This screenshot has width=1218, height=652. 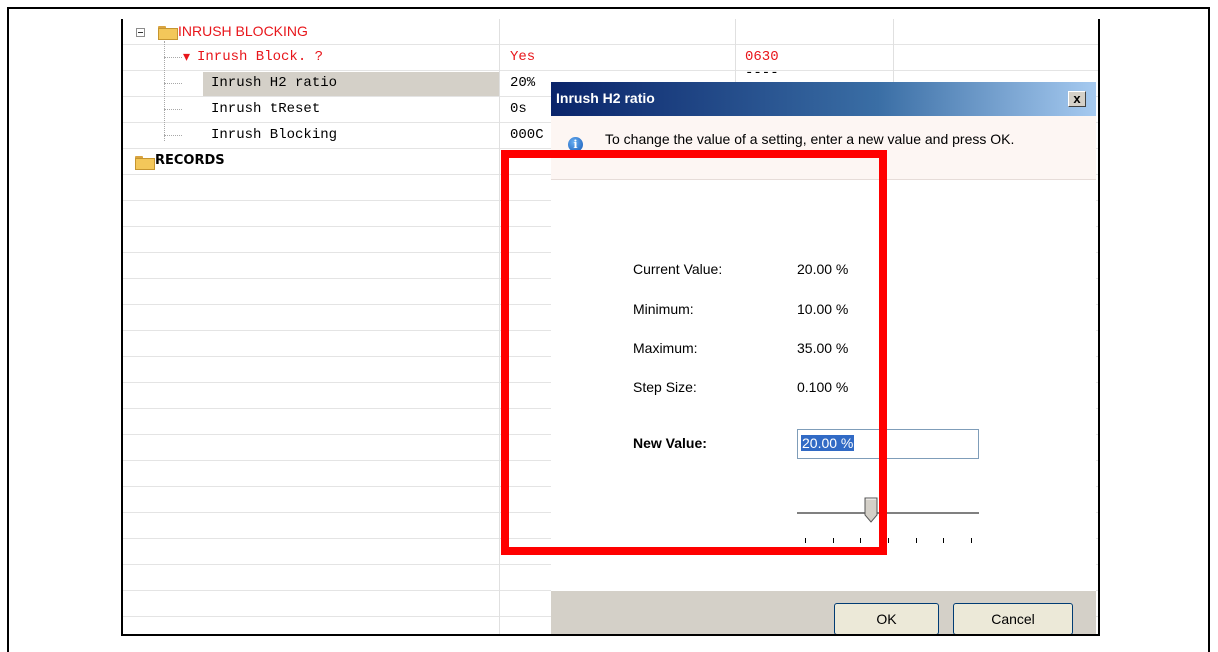 What do you see at coordinates (140, 32) in the screenshot?
I see `collapse-icon` at bounding box center [140, 32].